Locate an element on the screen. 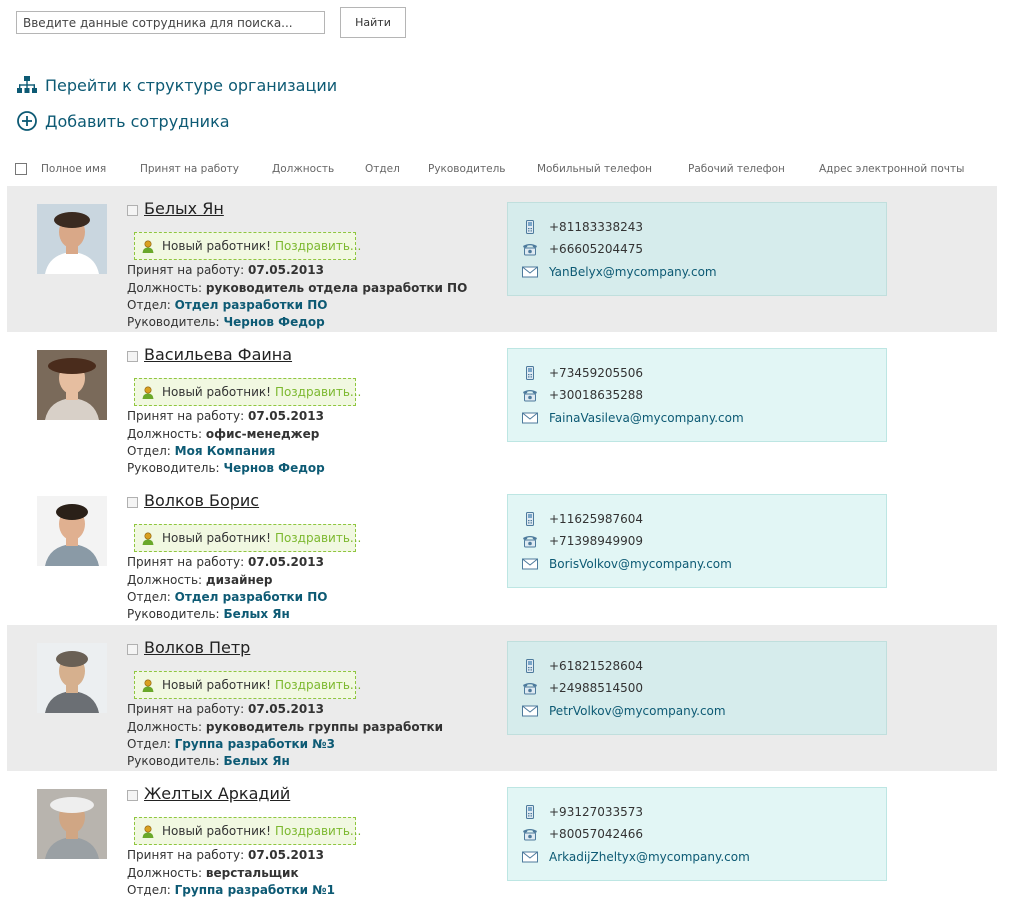  email-line: FainaVasileva@mycompany.com is located at coordinates (633, 418).